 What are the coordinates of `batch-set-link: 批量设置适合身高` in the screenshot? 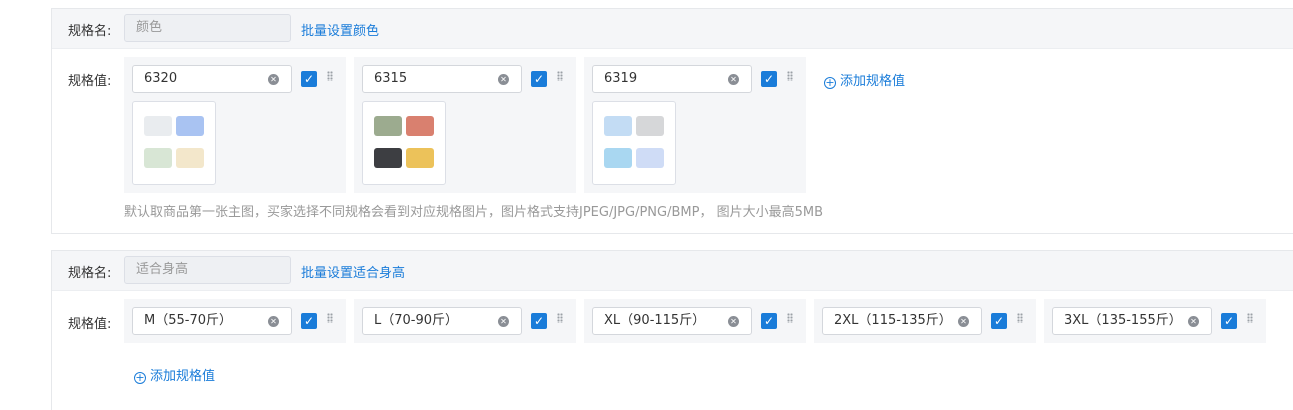 It's located at (353, 271).